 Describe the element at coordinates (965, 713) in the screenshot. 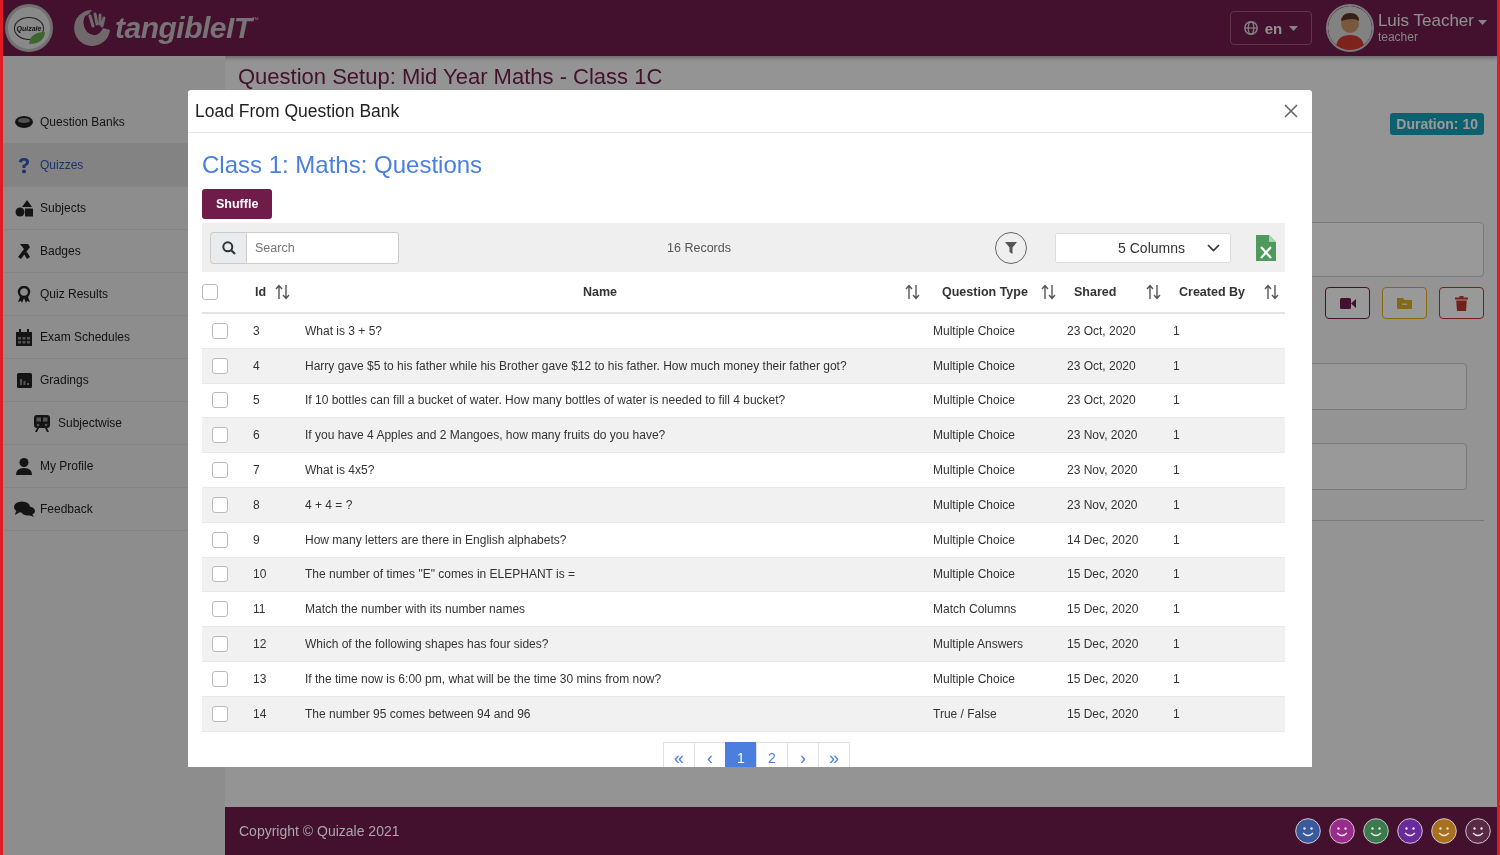

I see `table-cell: True / False` at that location.